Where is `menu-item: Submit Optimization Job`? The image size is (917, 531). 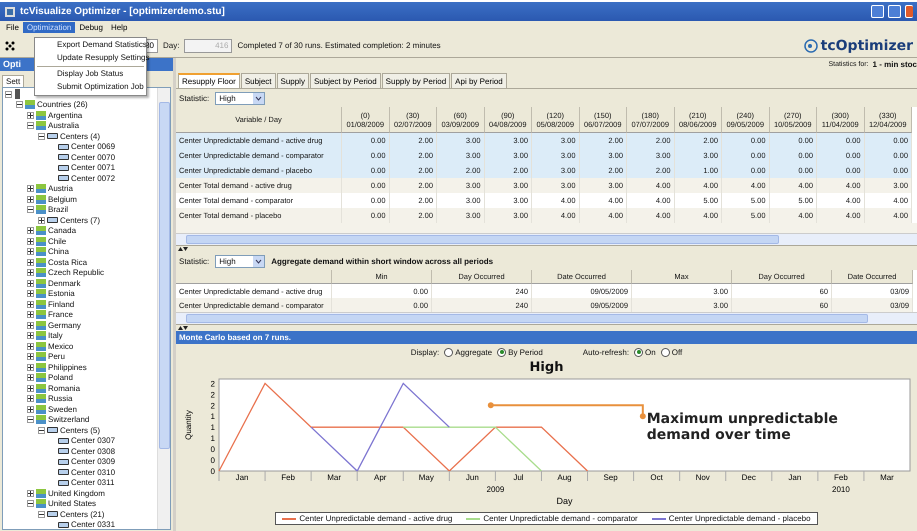 menu-item: Submit Optimization Job is located at coordinates (90, 87).